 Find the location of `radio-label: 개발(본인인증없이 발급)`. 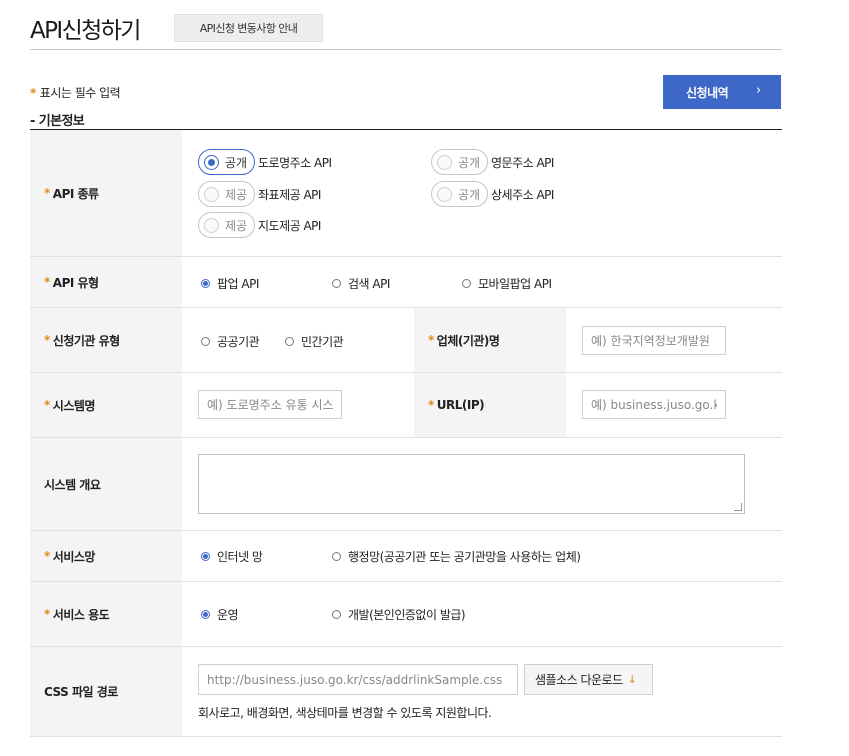

radio-label: 개발(본인인증없이 발급) is located at coordinates (407, 615).